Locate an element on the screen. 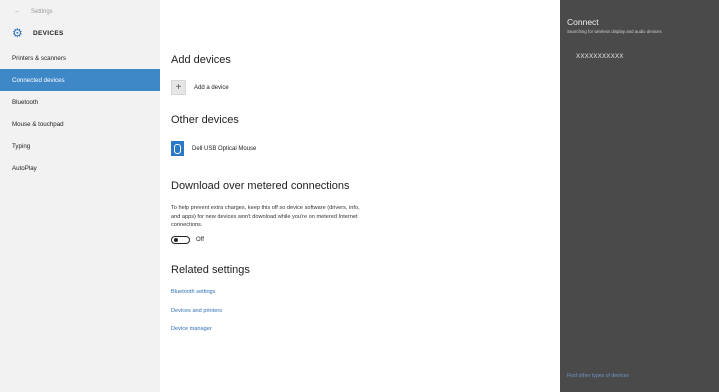 The height and width of the screenshot is (392, 719). device-item-mouse: Dell USB Optical Mouse is located at coordinates (213, 148).